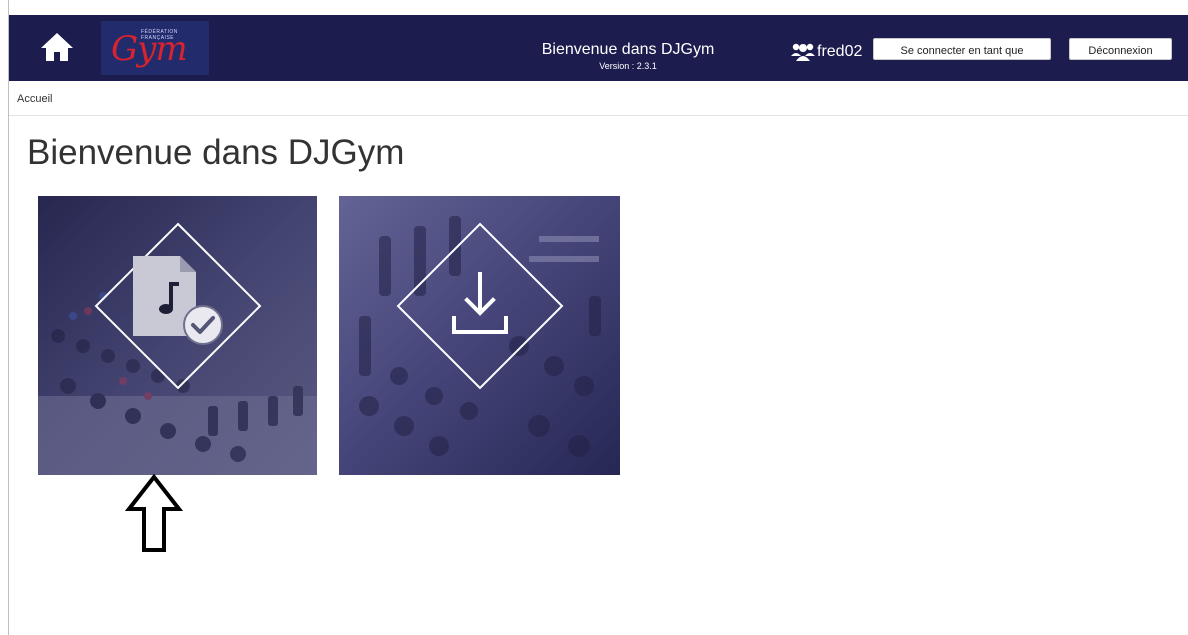 The height and width of the screenshot is (635, 1188). I want to click on home-button, so click(57, 47).